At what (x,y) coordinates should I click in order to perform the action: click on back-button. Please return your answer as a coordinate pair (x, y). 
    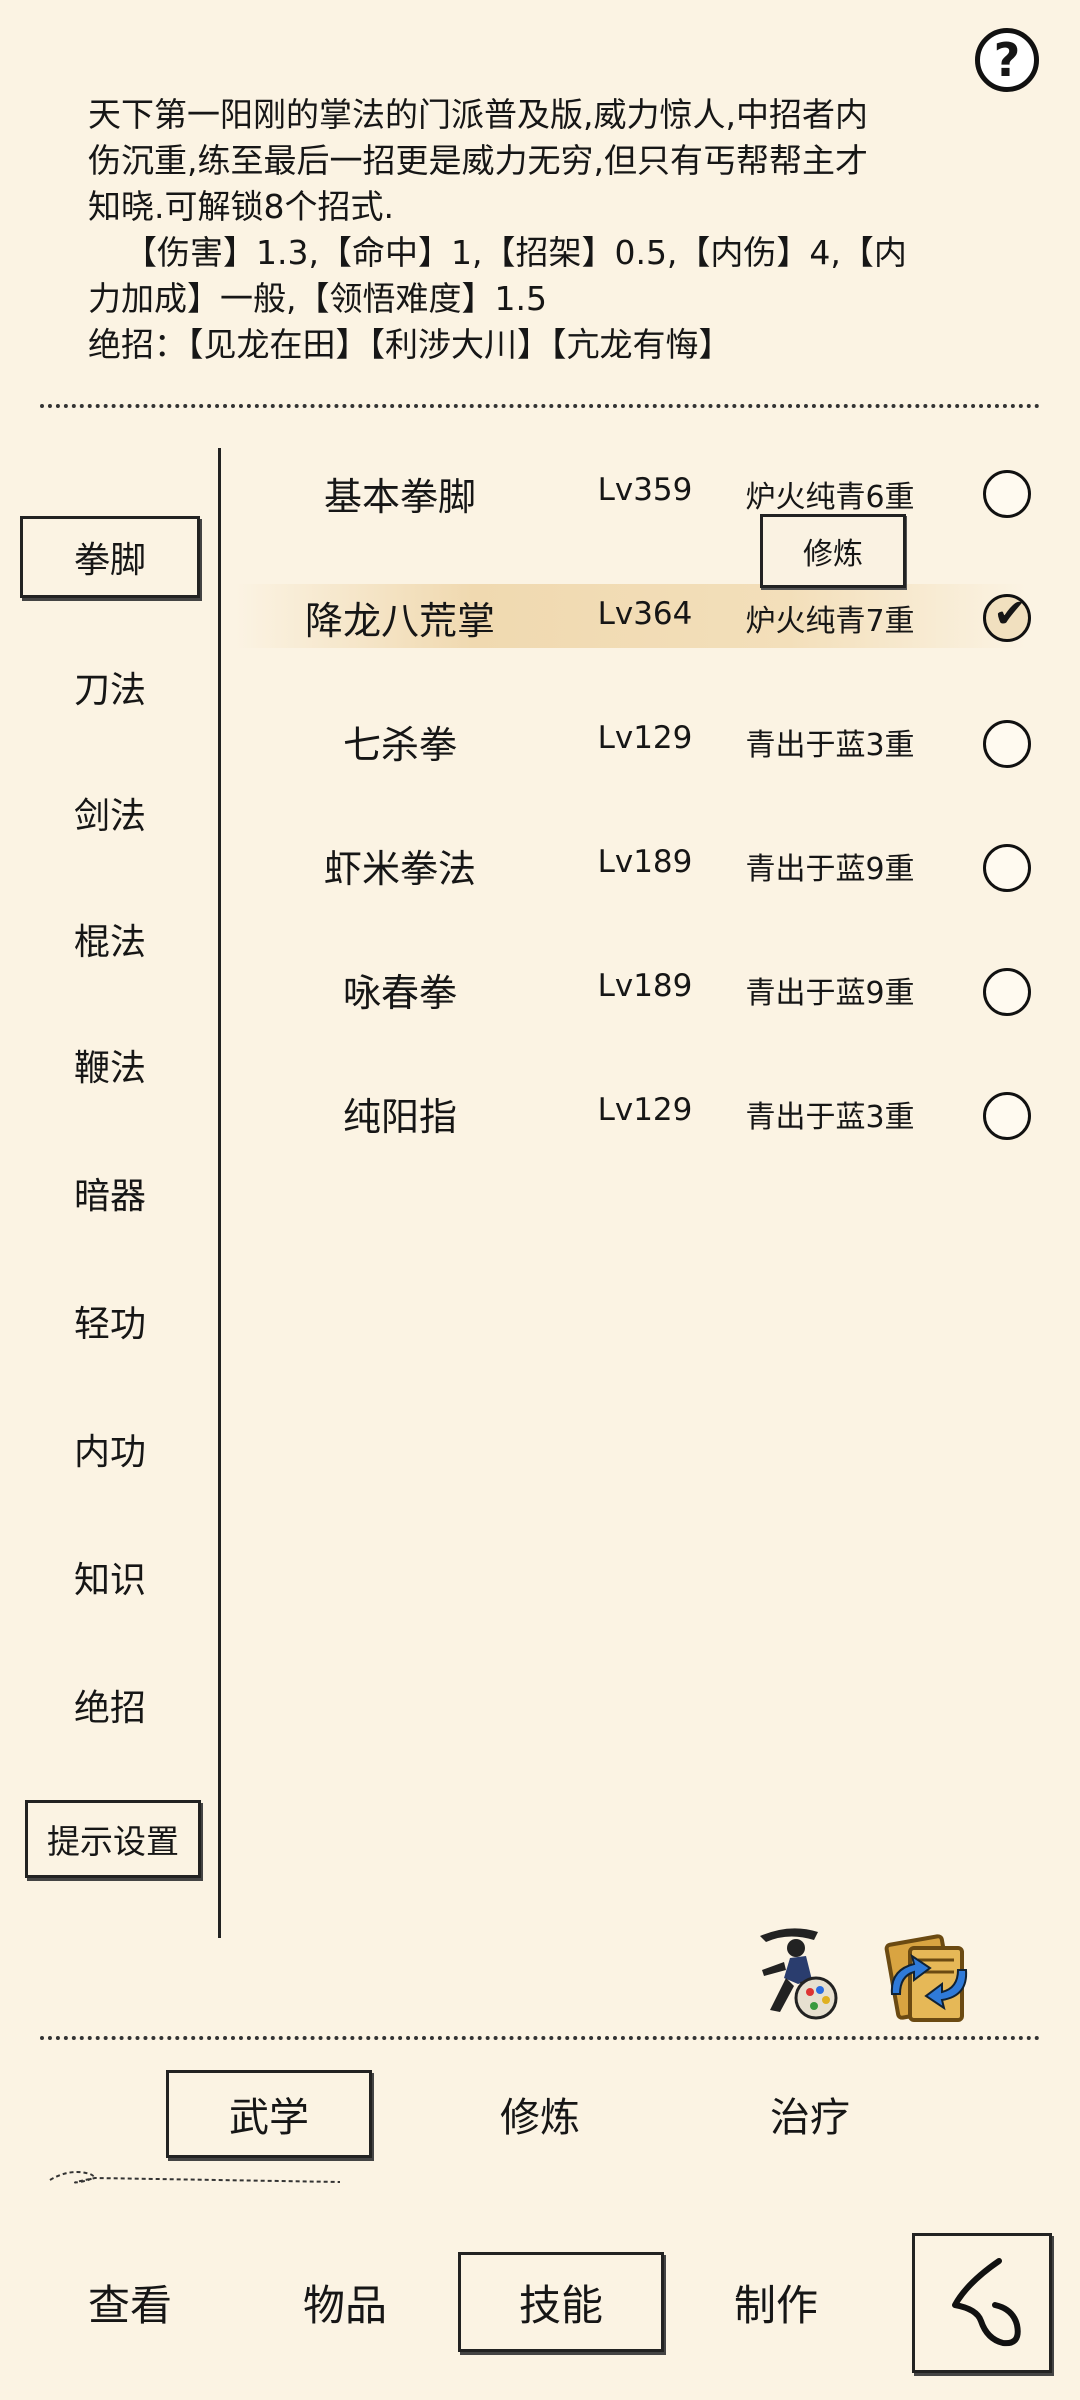
    Looking at the image, I should click on (982, 2303).